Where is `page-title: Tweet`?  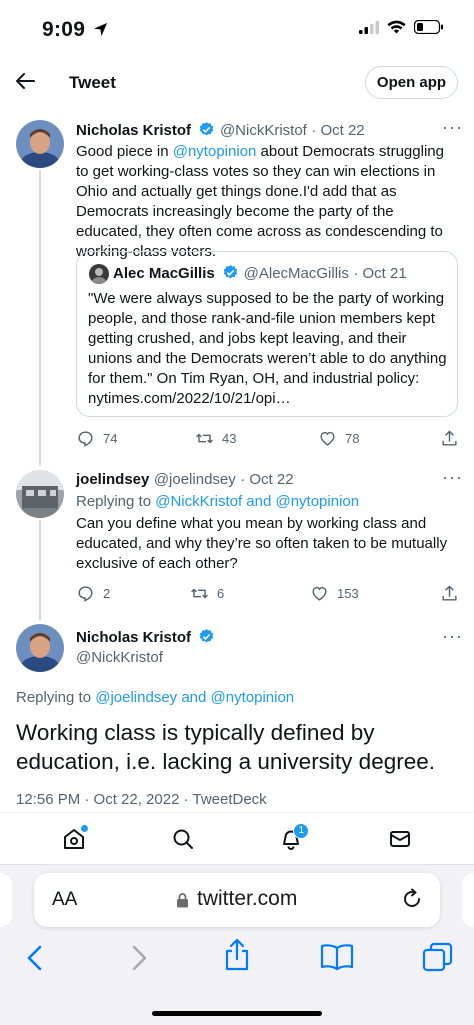 page-title: Tweet is located at coordinates (92, 82).